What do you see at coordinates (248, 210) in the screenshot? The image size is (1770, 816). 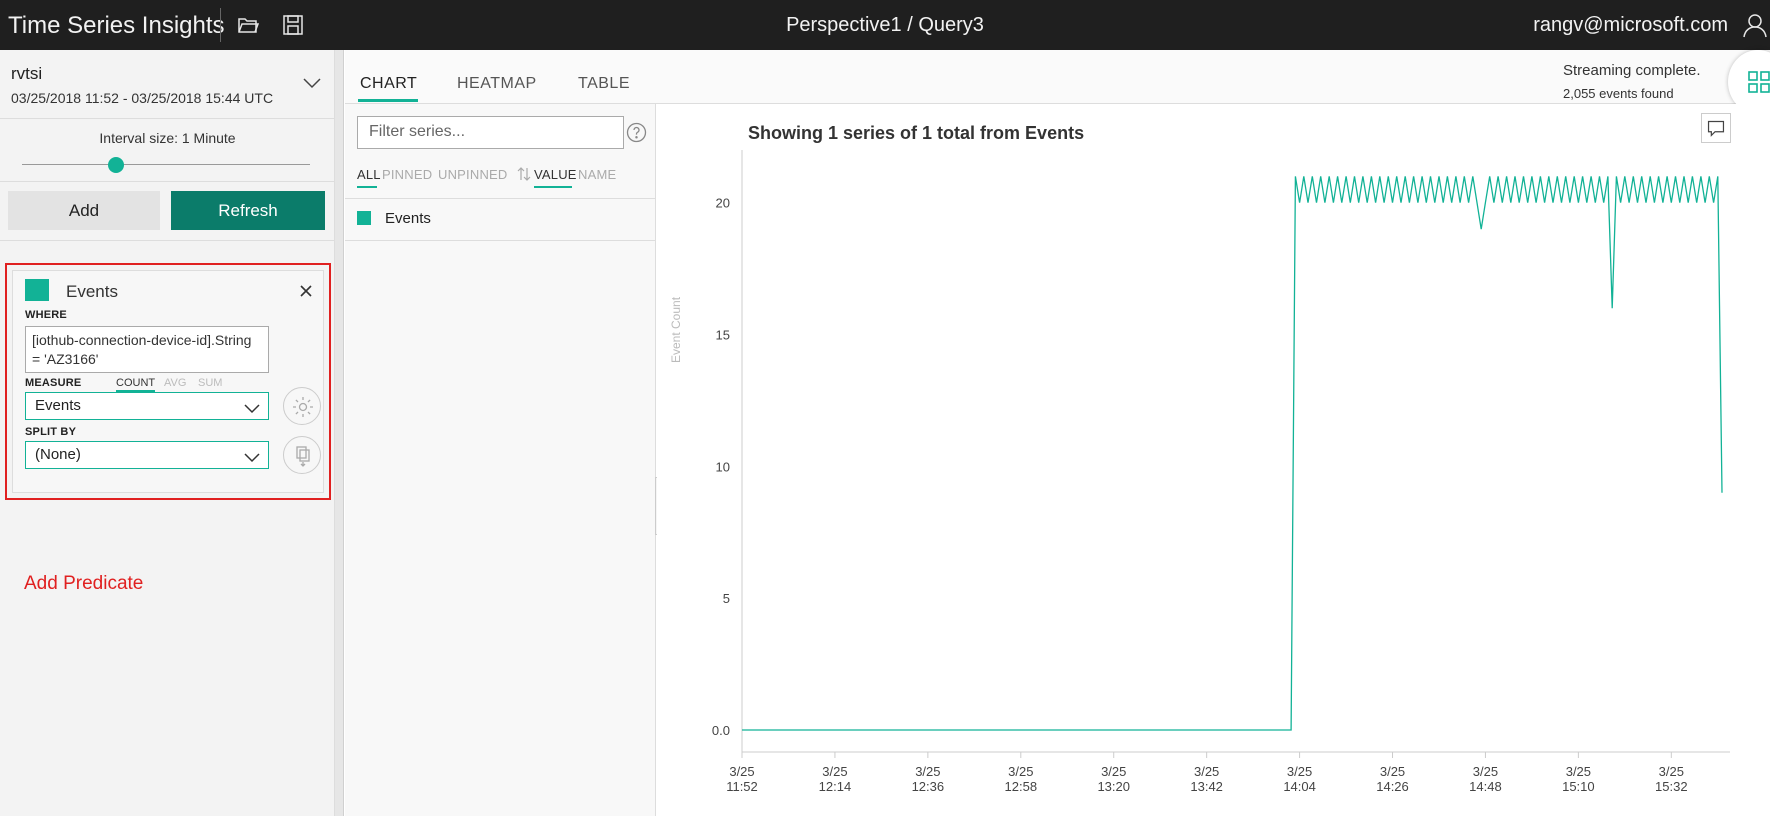 I see `refresh-button: Refresh` at bounding box center [248, 210].